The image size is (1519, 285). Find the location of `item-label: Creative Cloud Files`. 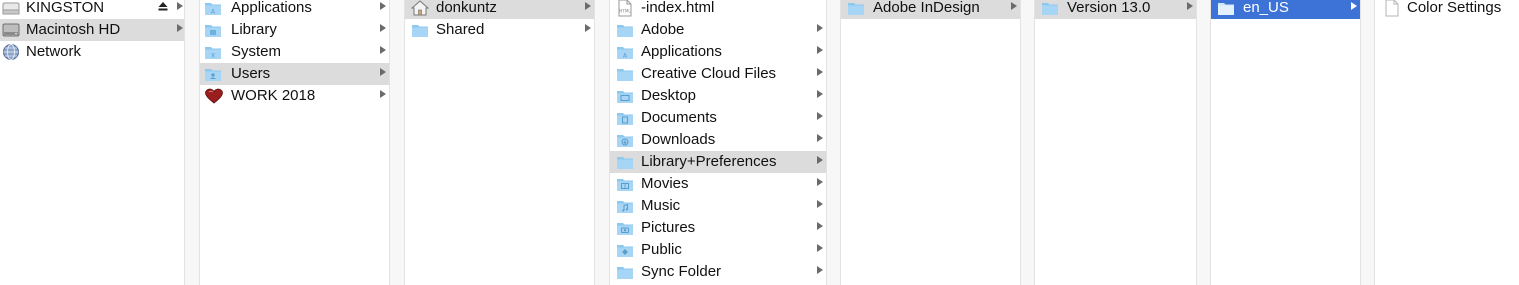

item-label: Creative Cloud Files is located at coordinates (709, 73).